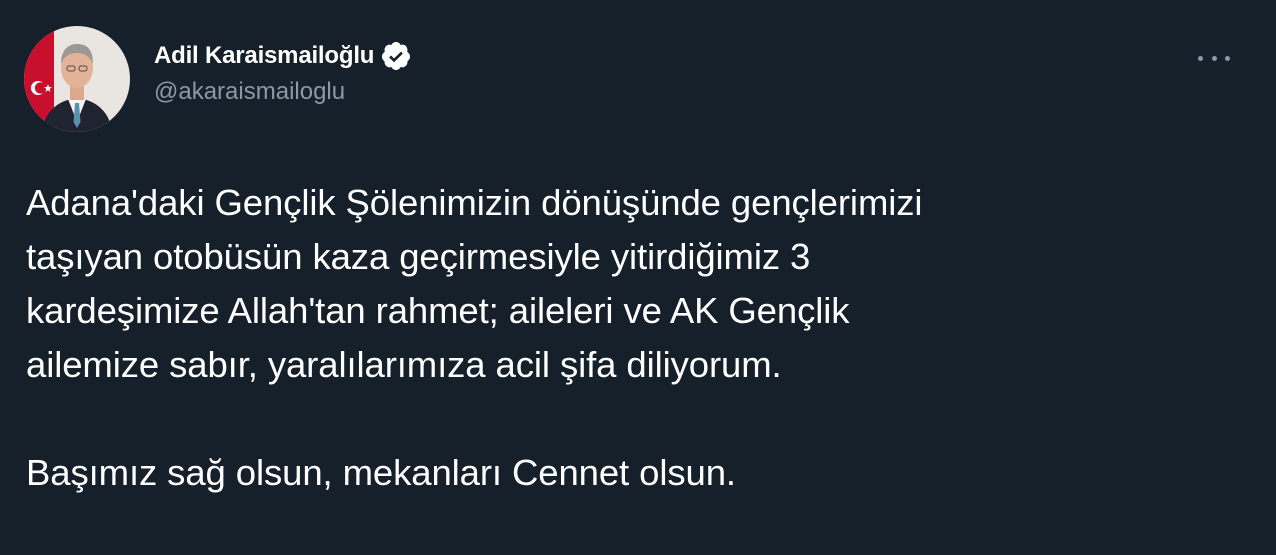 The height and width of the screenshot is (555, 1276). I want to click on author-identity: Adil Karaismailoğlu @akaraismailoglu, so click(283, 73).